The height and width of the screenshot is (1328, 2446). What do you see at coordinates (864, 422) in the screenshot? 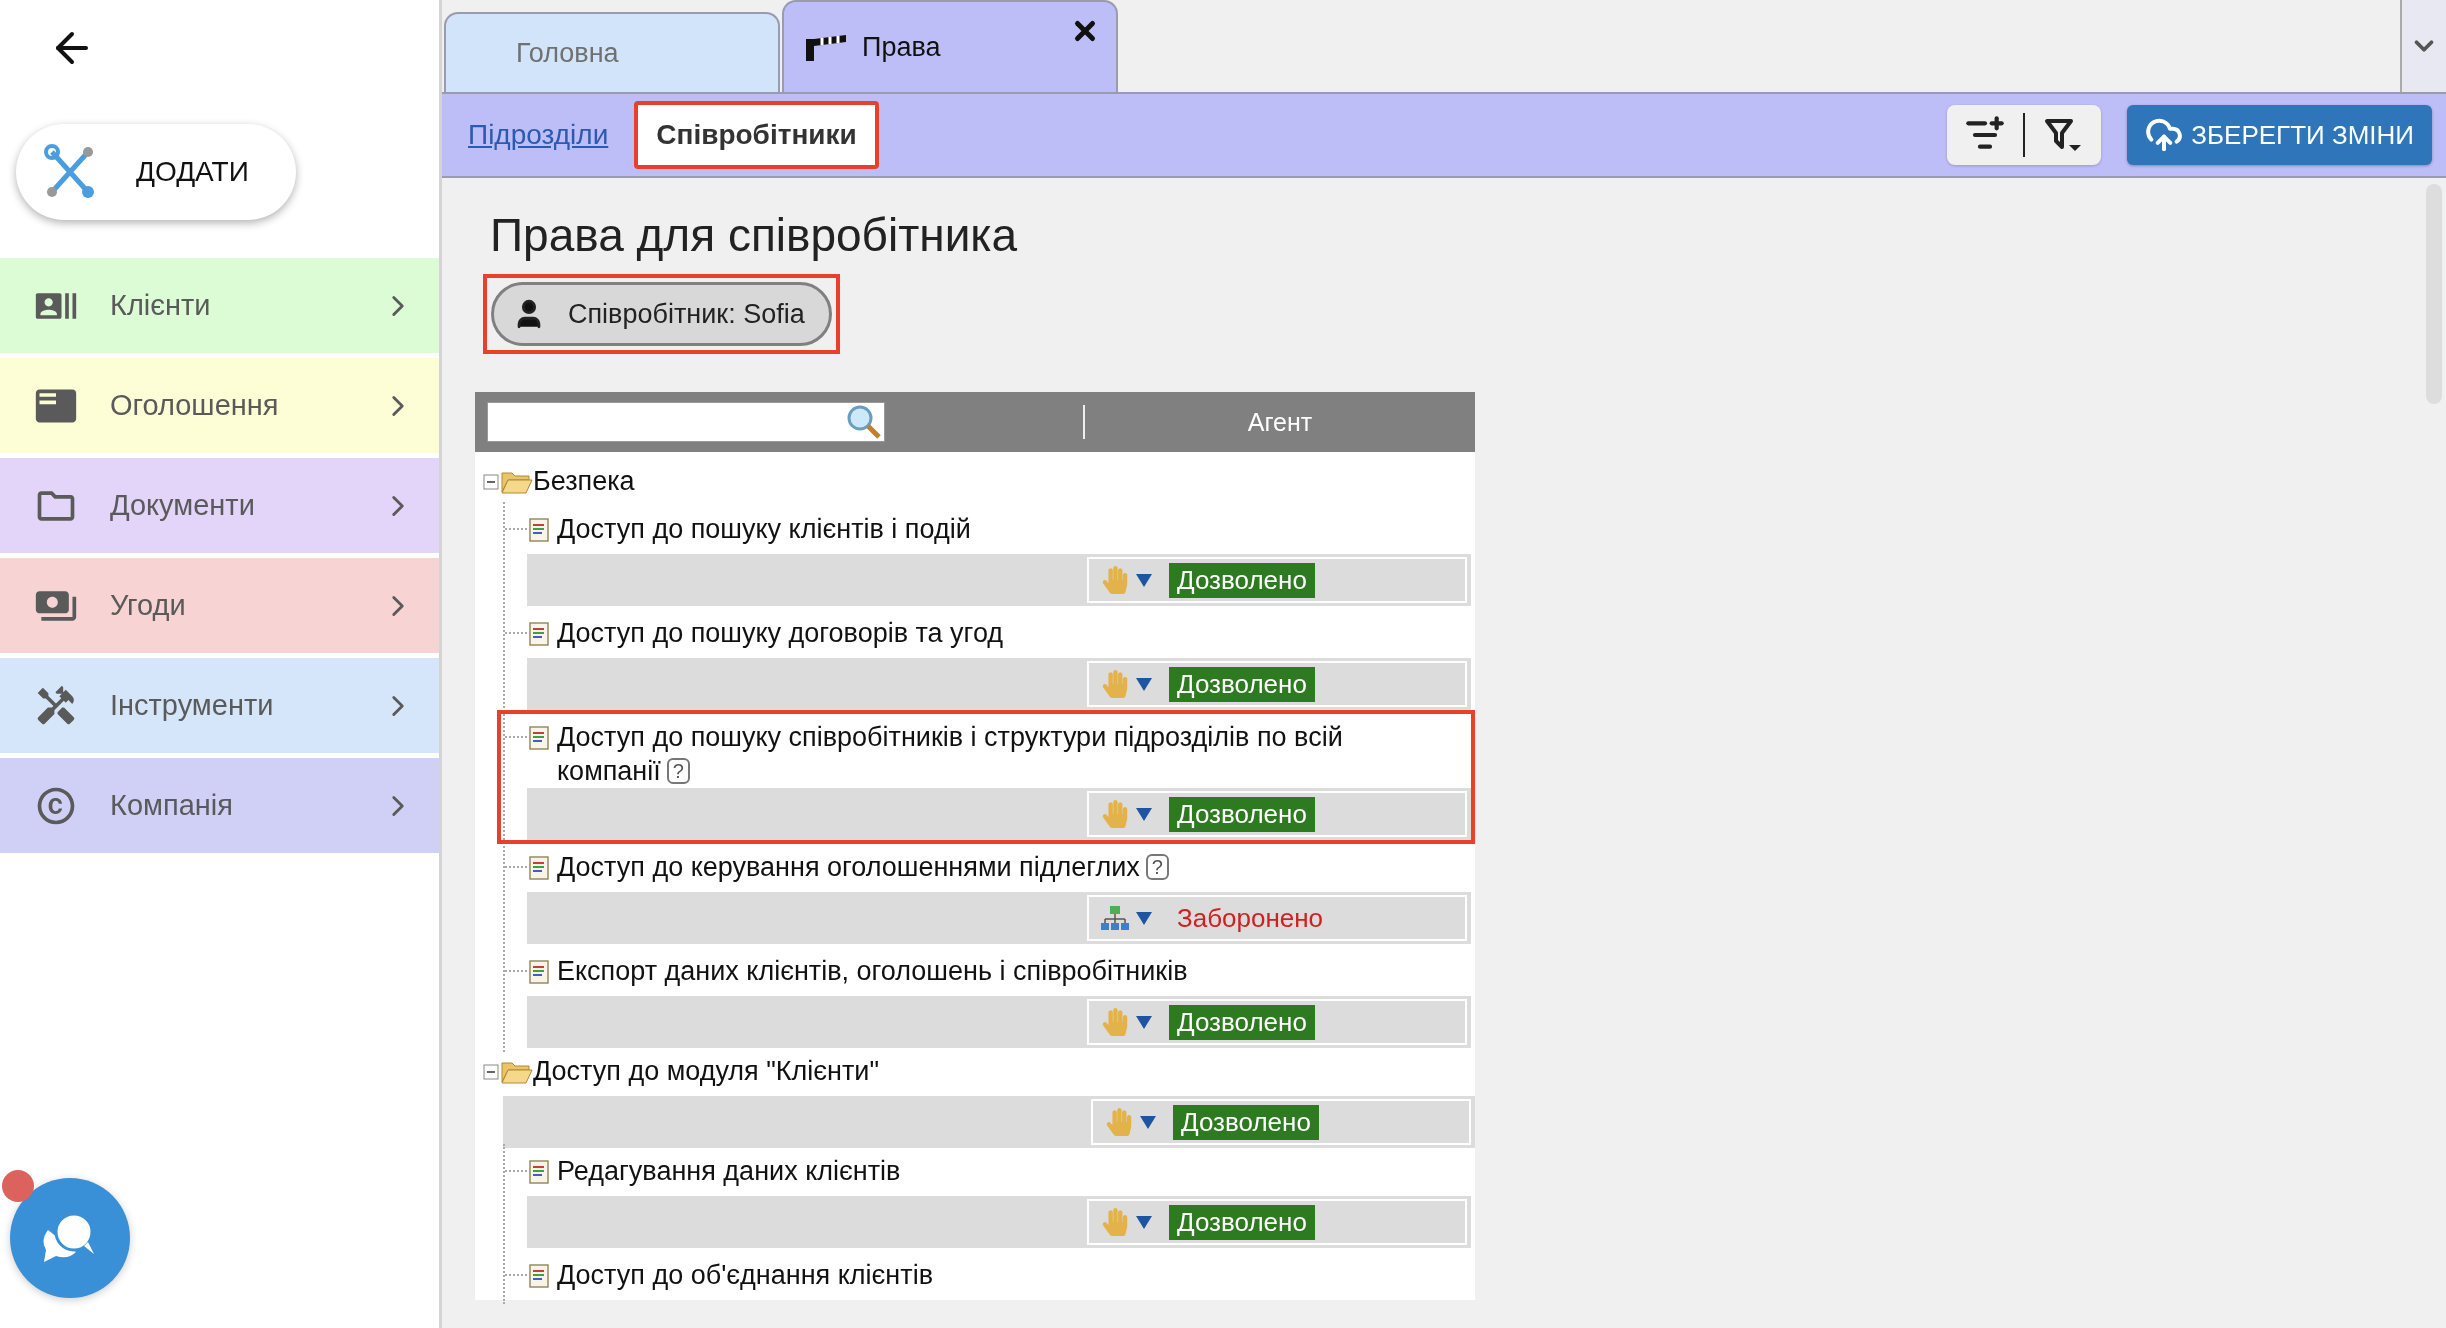
I see `search-icon` at bounding box center [864, 422].